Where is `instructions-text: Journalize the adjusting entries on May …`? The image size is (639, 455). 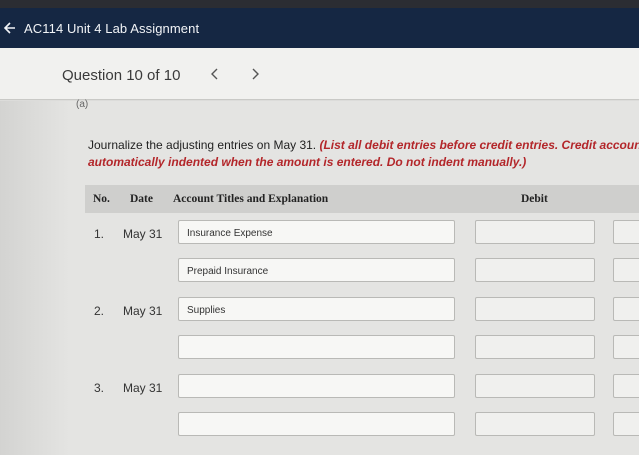
instructions-text: Journalize the adjusting entries on May … is located at coordinates (204, 145).